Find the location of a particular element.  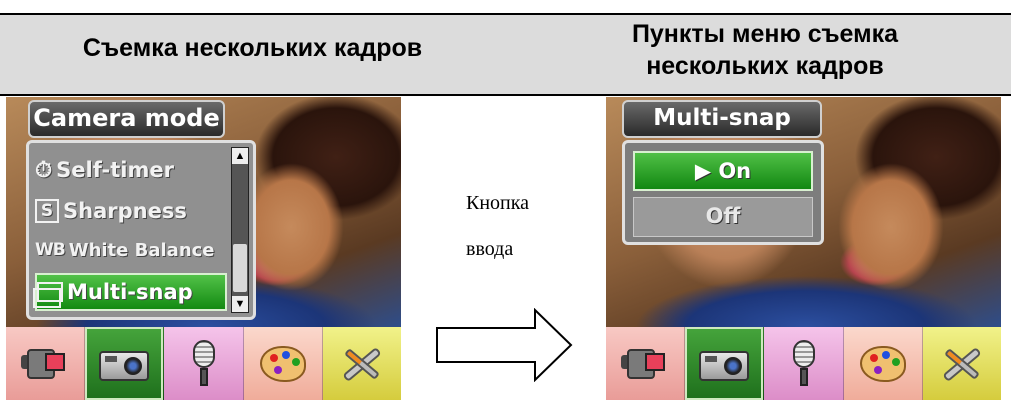

menu-title-camera-mode: Camera mode is located at coordinates (126, 119).